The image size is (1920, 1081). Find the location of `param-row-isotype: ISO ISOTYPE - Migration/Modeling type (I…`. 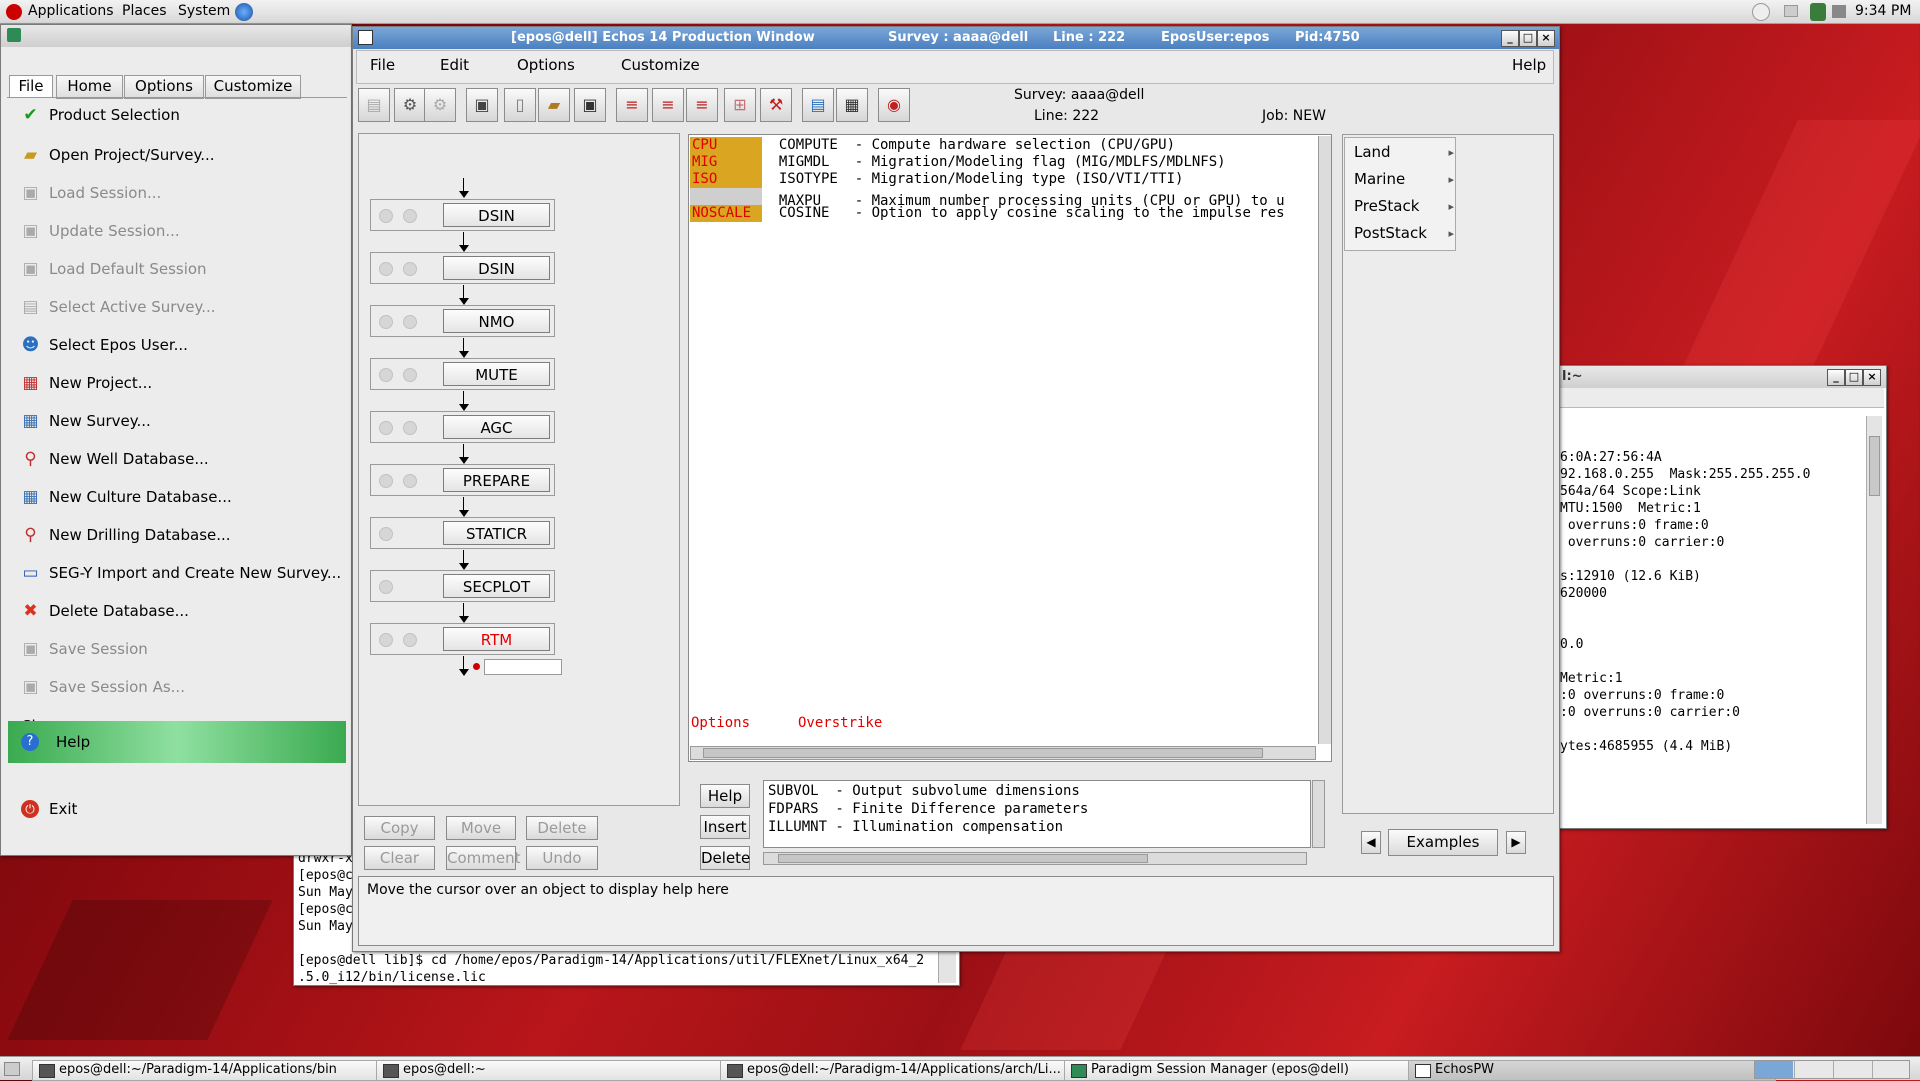

param-row-isotype: ISO ISOTYPE - Migration/Modeling type (I… is located at coordinates (936, 179).